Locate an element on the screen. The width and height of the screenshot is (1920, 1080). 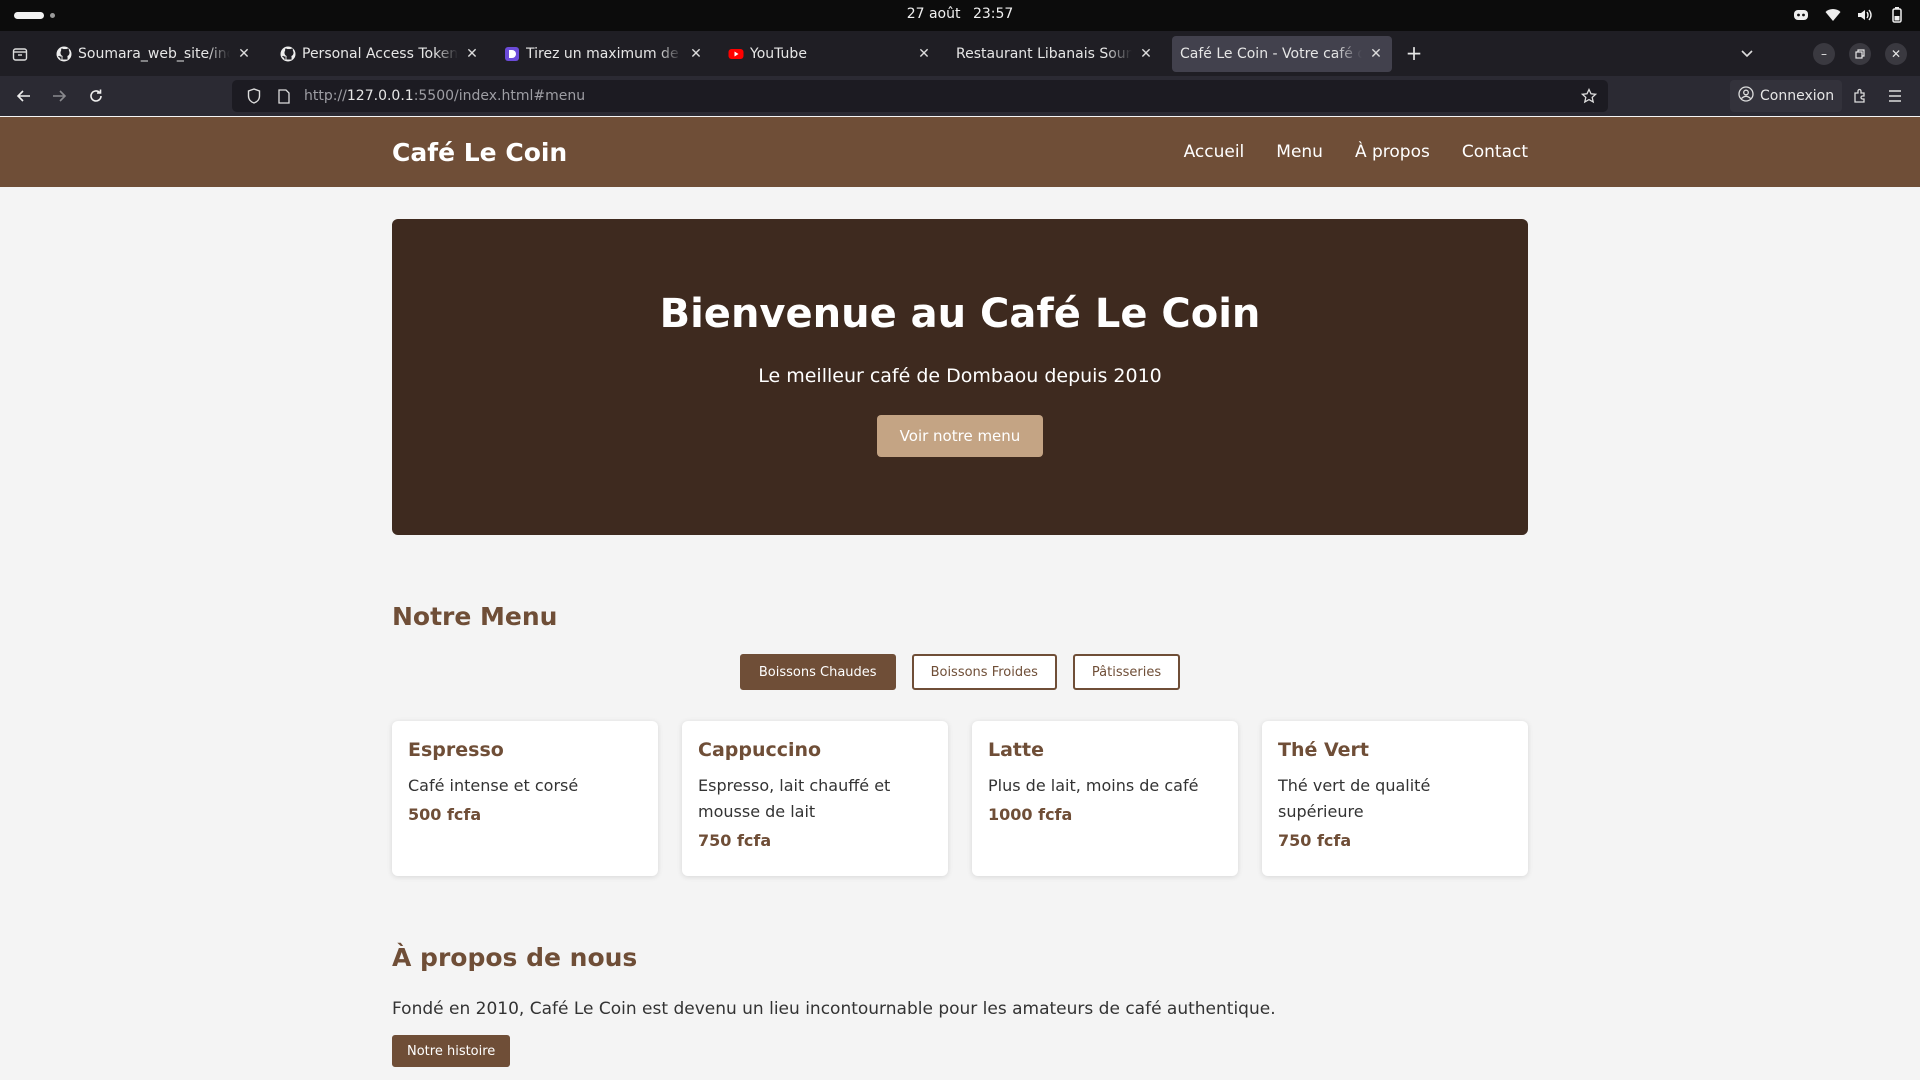
tab-tirez-un-maximum: Tirez un maximum de ce c ✕ is located at coordinates (604, 54).